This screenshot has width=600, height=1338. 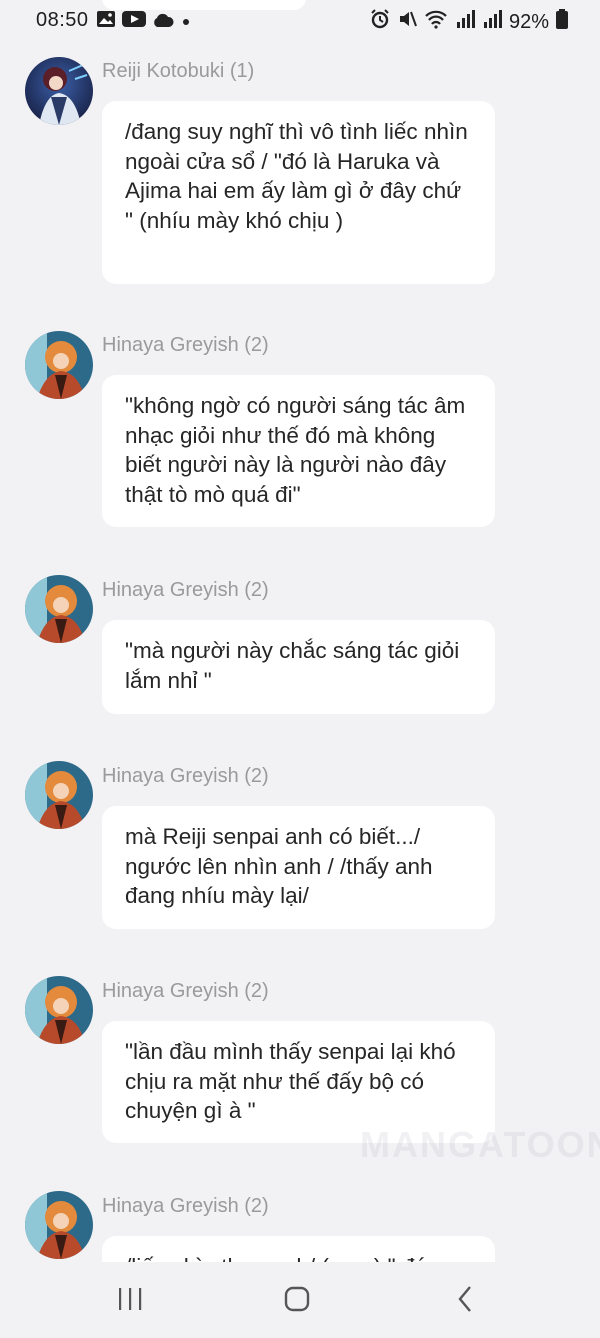 I want to click on cloud-icon, so click(x=163, y=22).